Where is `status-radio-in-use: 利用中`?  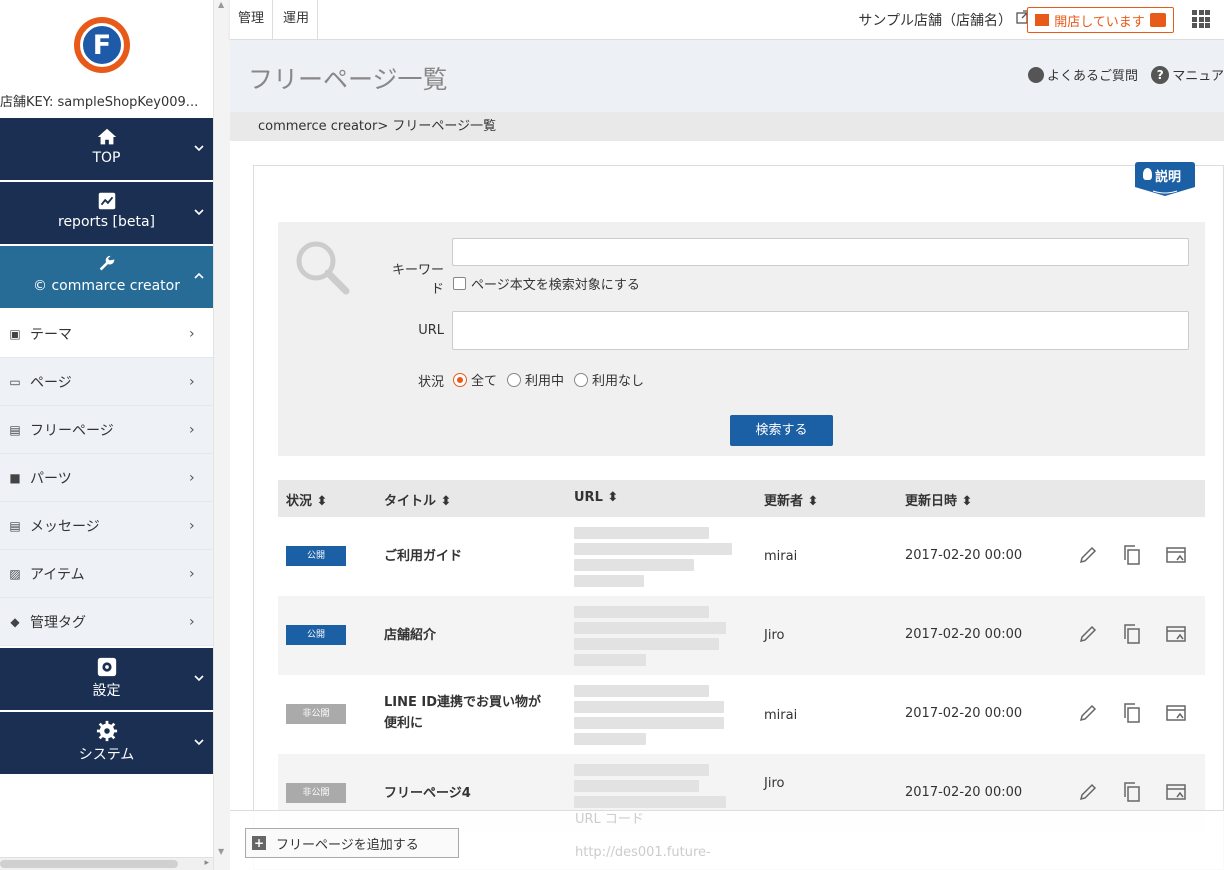
status-radio-in-use: 利用中 is located at coordinates (535, 379).